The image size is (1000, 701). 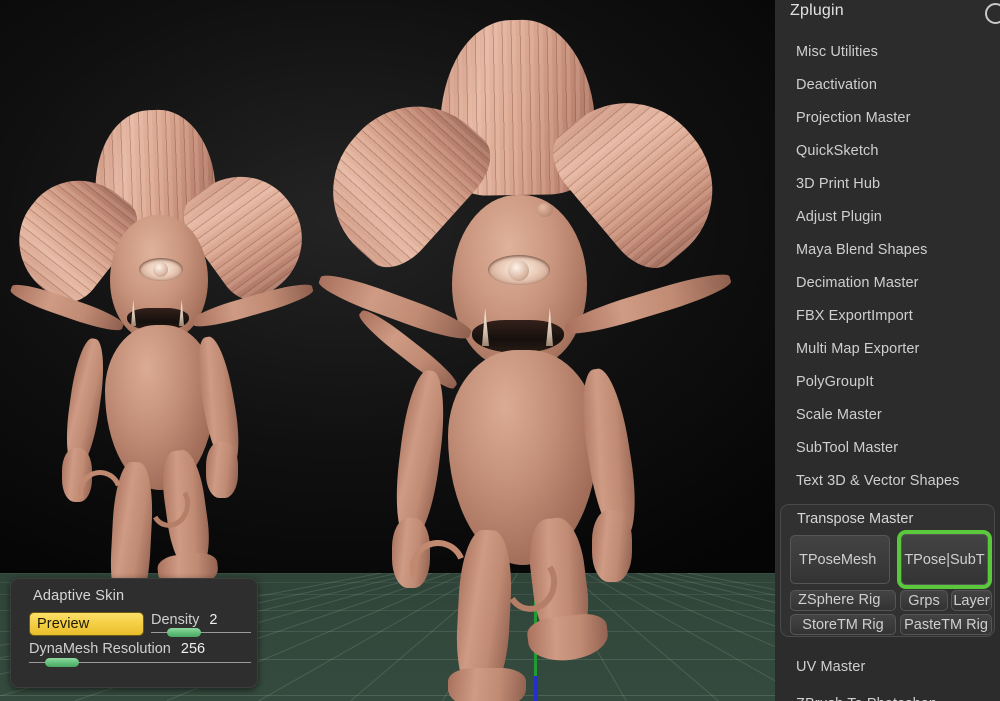 I want to click on zplugin-panel-title: Zplugin, so click(x=817, y=10).